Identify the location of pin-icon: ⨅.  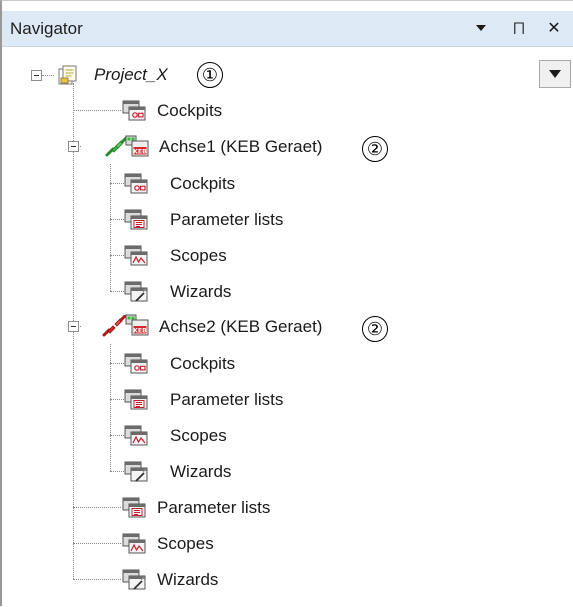
(519, 27).